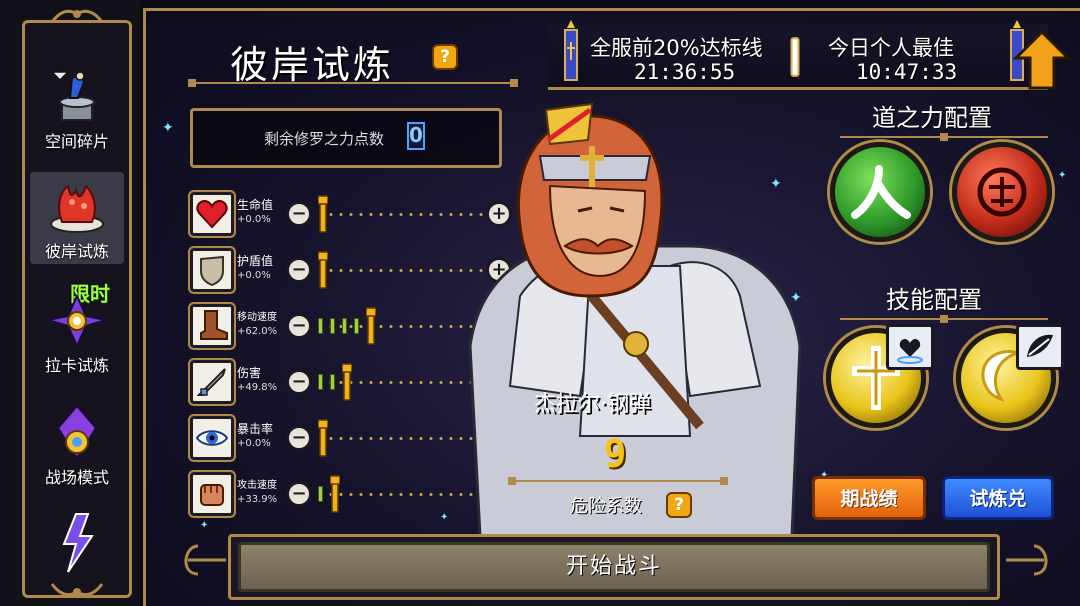  I want to click on stat-percent: +49.8%, so click(257, 387).